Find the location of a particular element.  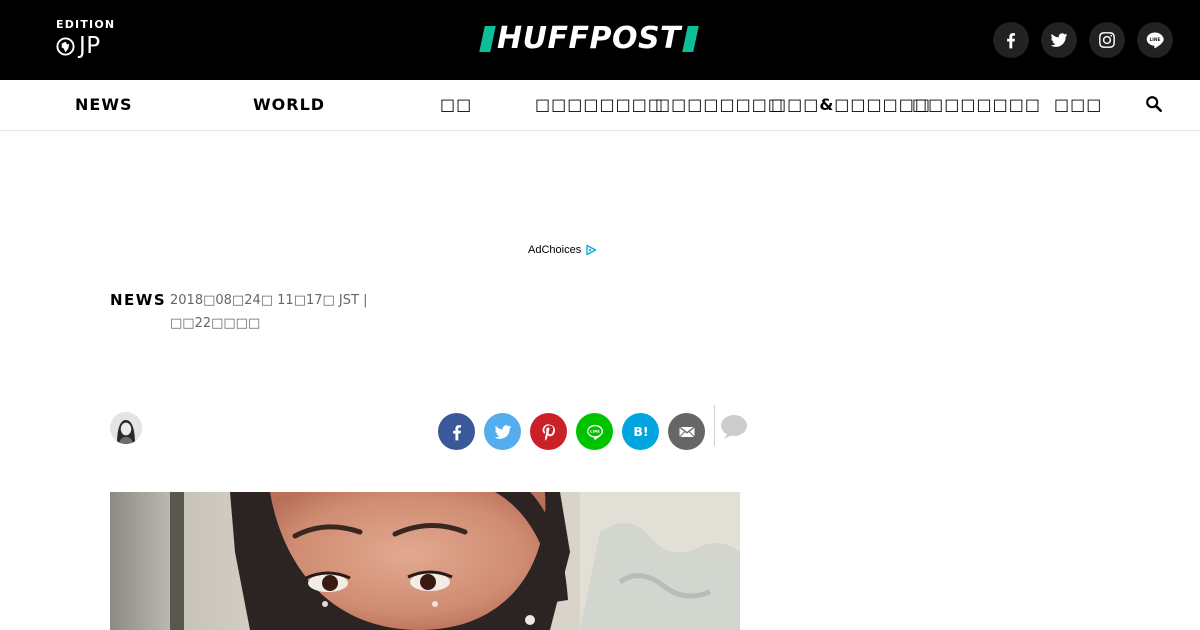

top-bar: EDITION JP HUFFPOST LINE is located at coordinates (600, 40).